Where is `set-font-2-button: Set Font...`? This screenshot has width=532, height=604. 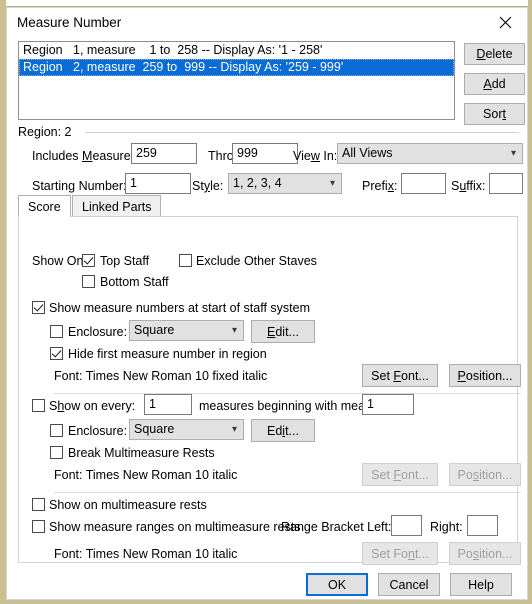
set-font-2-button: Set Font... is located at coordinates (400, 474).